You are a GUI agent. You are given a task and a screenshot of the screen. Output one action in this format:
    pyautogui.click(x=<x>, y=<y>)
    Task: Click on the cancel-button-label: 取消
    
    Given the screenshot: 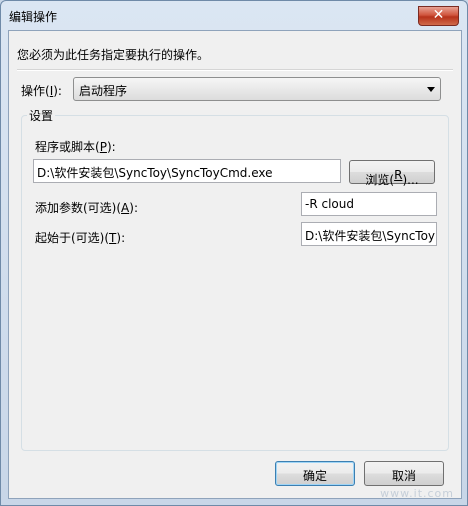 What is the action you would take?
    pyautogui.click(x=403, y=476)
    